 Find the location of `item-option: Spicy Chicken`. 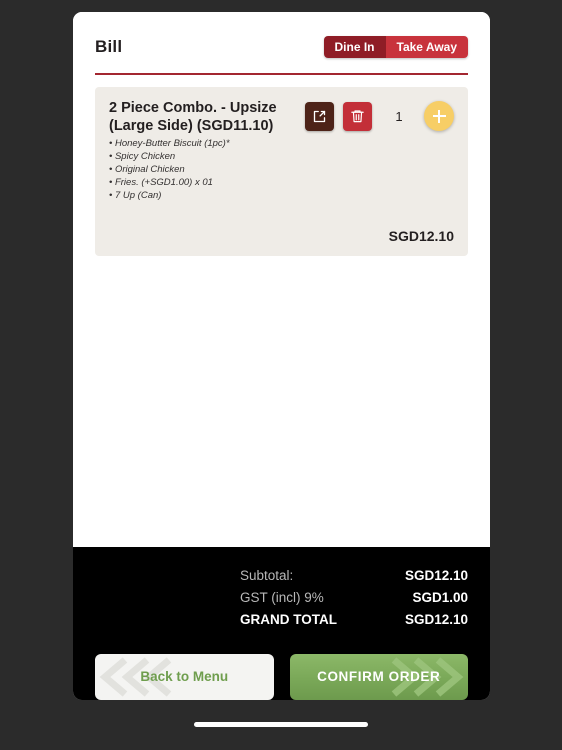

item-option: Spicy Chicken is located at coordinates (207, 157).